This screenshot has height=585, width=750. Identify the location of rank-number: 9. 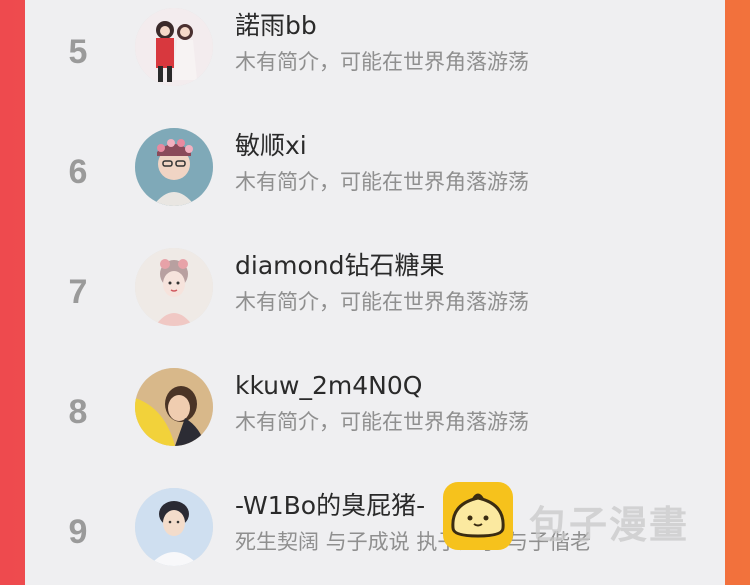
(78, 532).